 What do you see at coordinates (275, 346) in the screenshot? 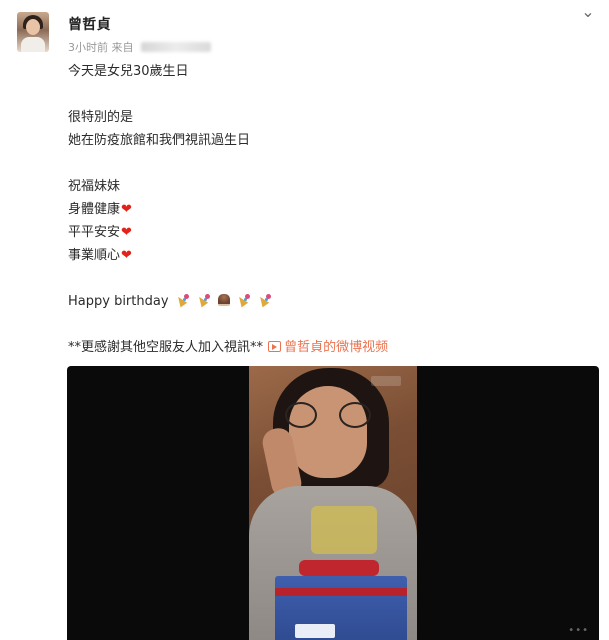
I see `video-icon` at bounding box center [275, 346].